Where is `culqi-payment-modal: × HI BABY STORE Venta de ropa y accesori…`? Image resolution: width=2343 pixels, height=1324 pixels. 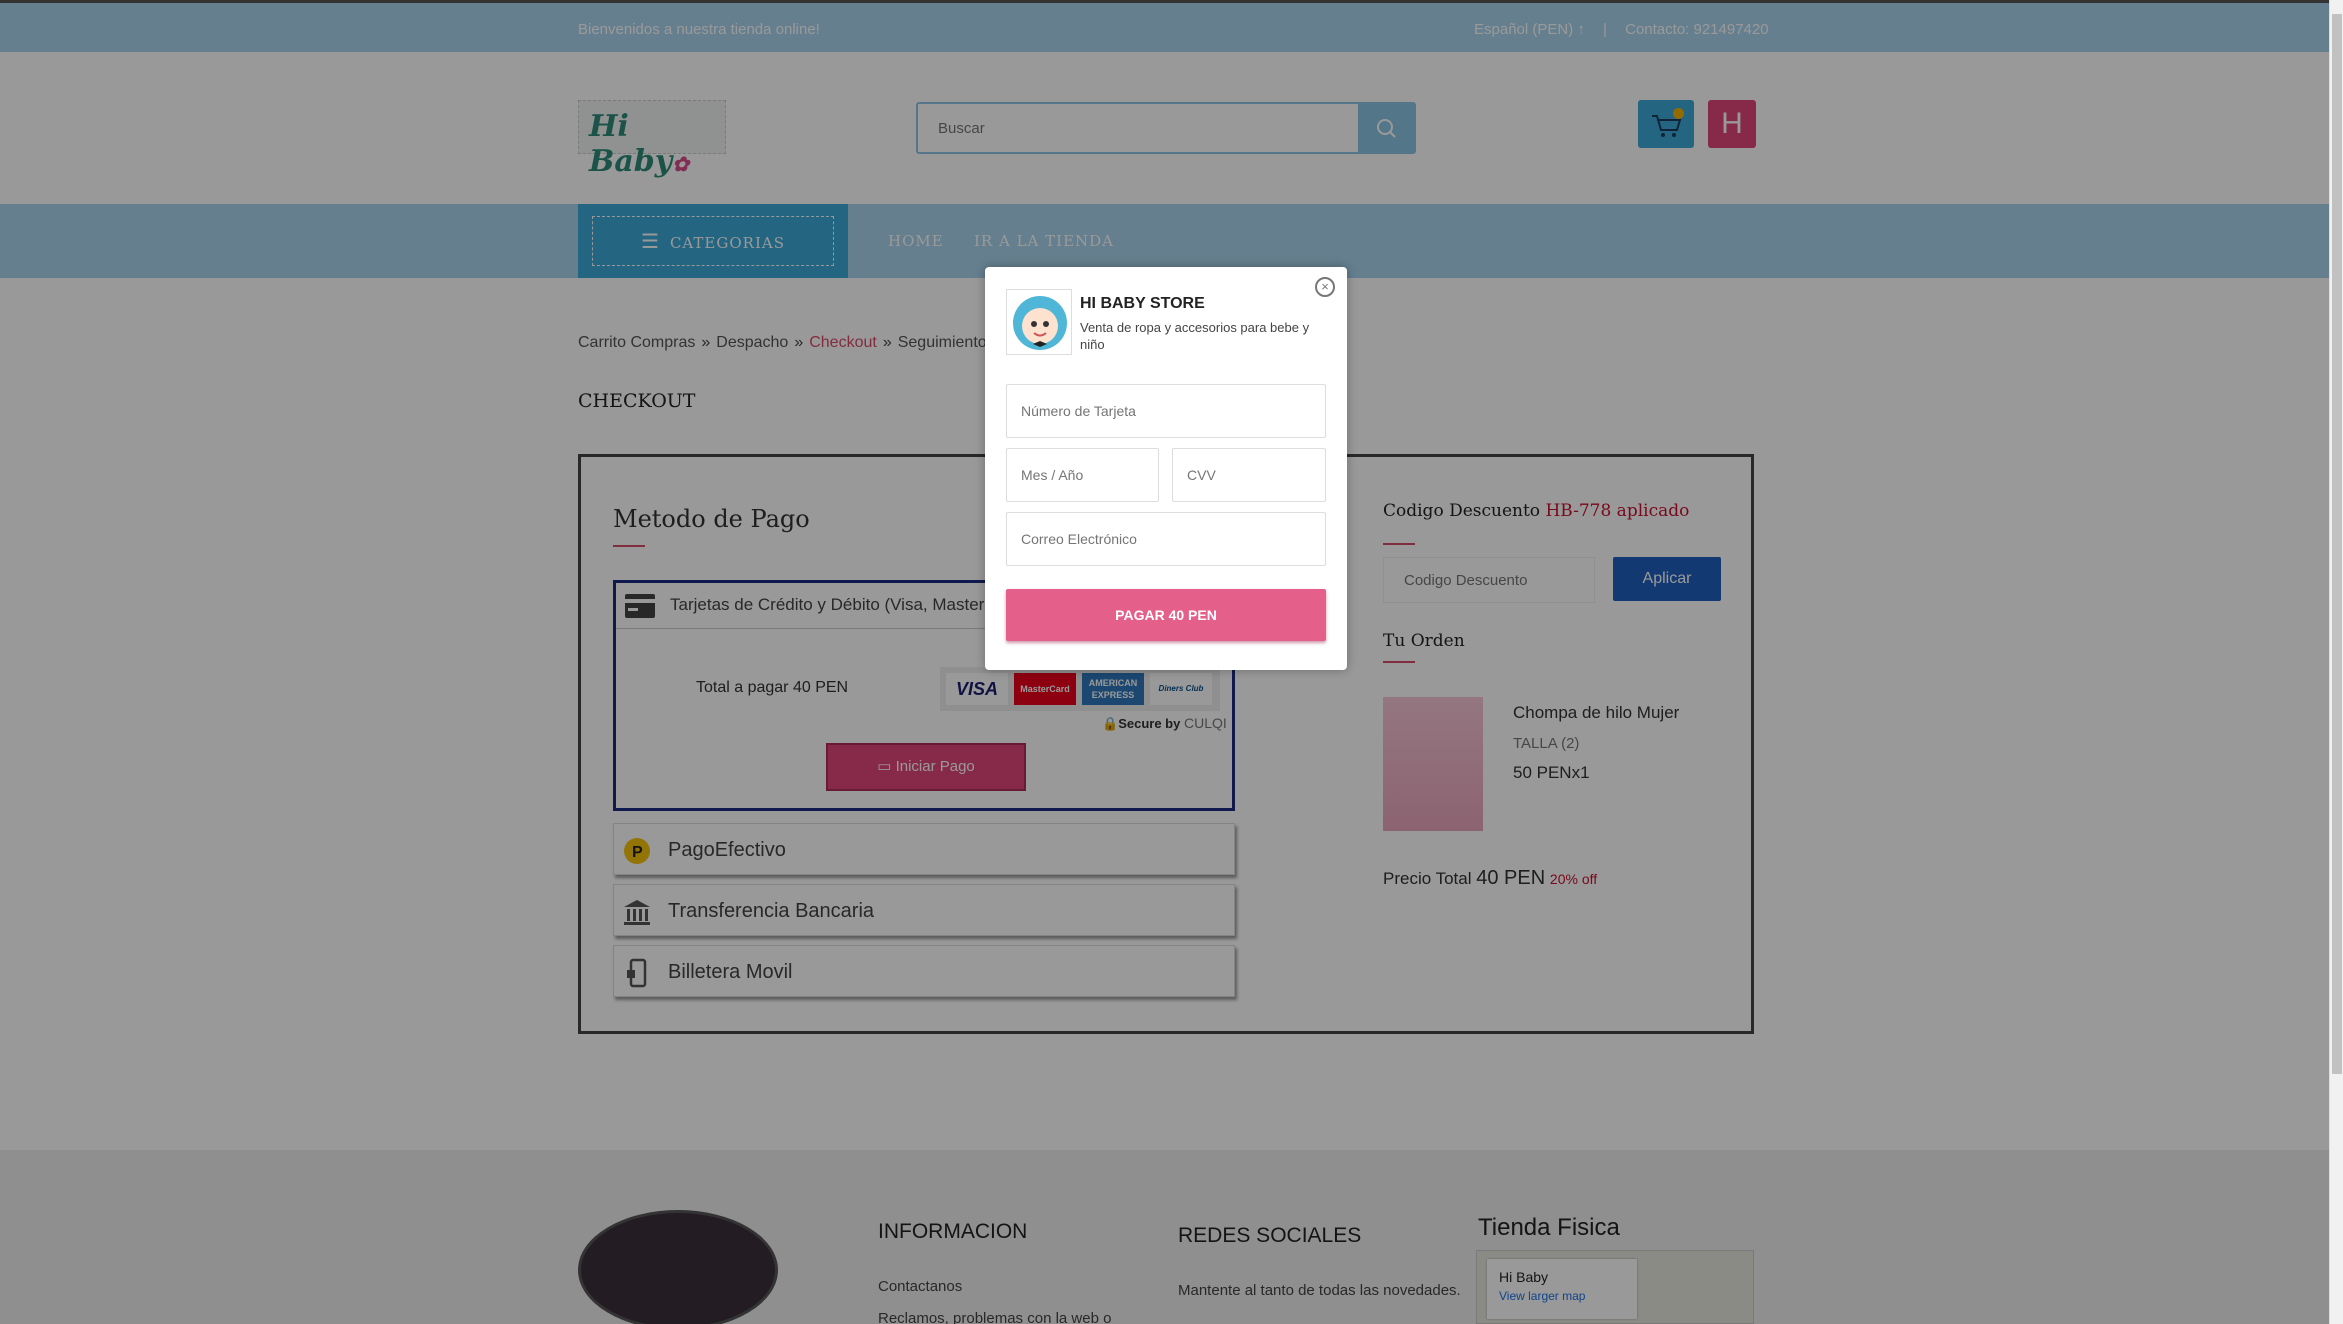 culqi-payment-modal: × HI BABY STORE Venta de ropa y accesori… is located at coordinates (1166, 468).